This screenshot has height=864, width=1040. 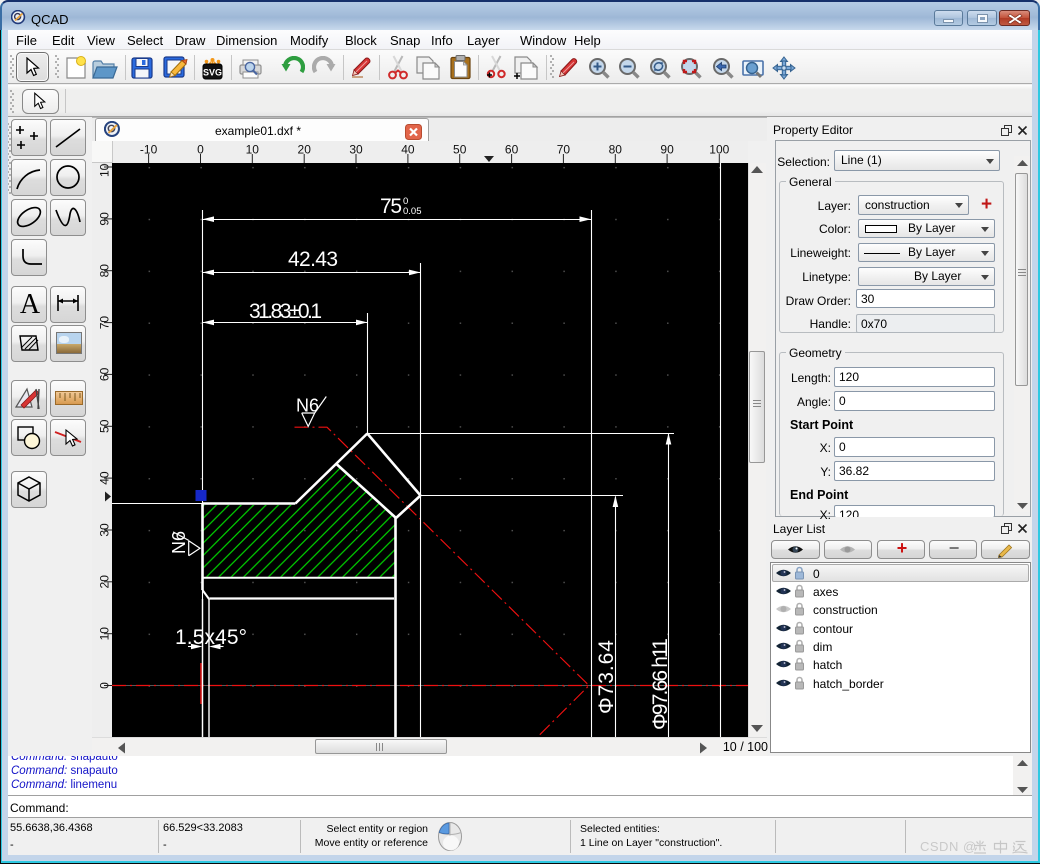 I want to click on svg-text: Φ97.66 h11, so click(x=660, y=684).